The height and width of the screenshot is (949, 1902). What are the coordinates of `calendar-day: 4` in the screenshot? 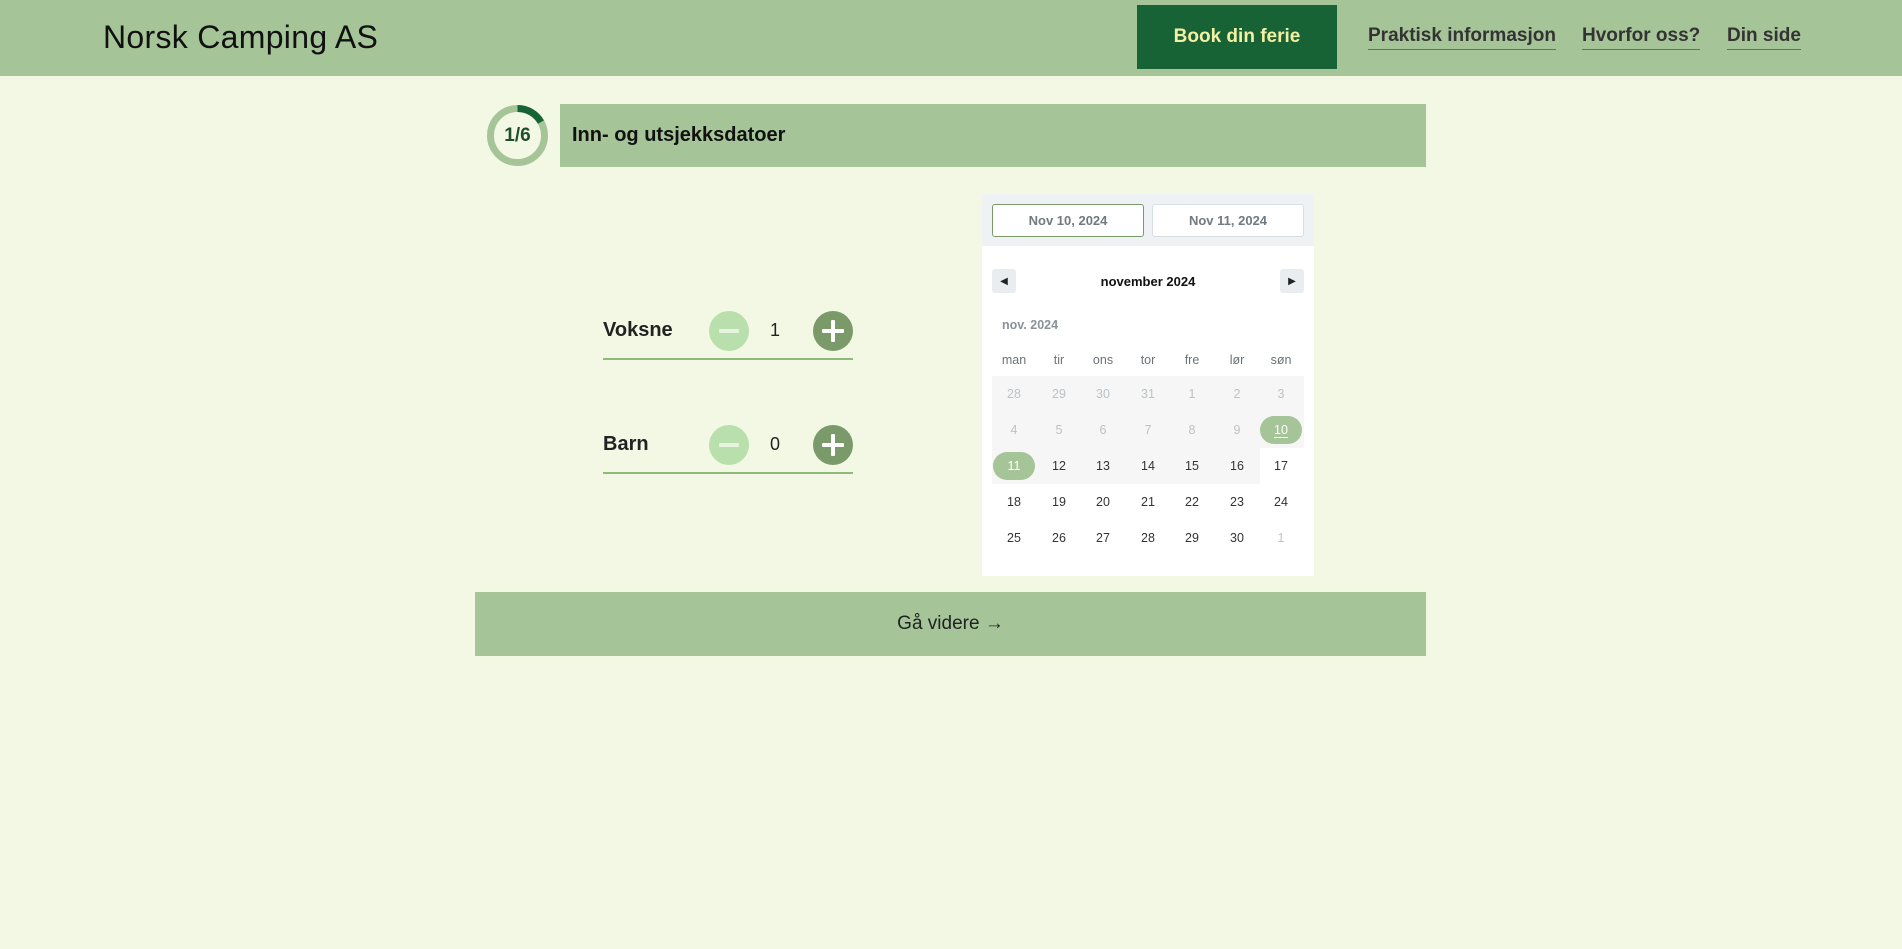 It's located at (1014, 430).